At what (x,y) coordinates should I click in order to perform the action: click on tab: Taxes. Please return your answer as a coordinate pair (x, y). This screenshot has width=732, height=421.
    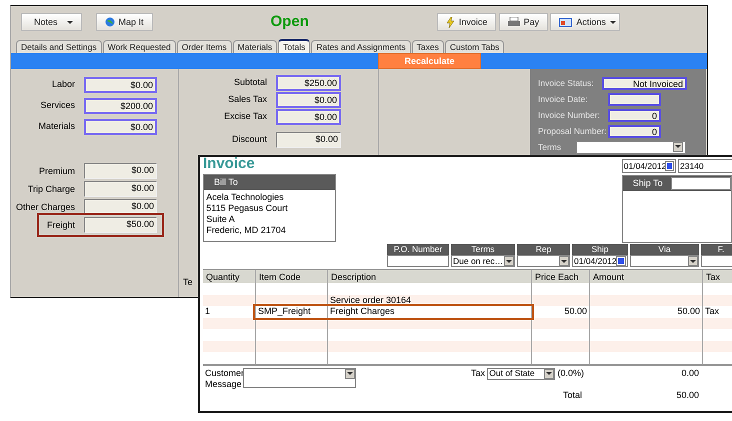
    Looking at the image, I should click on (428, 46).